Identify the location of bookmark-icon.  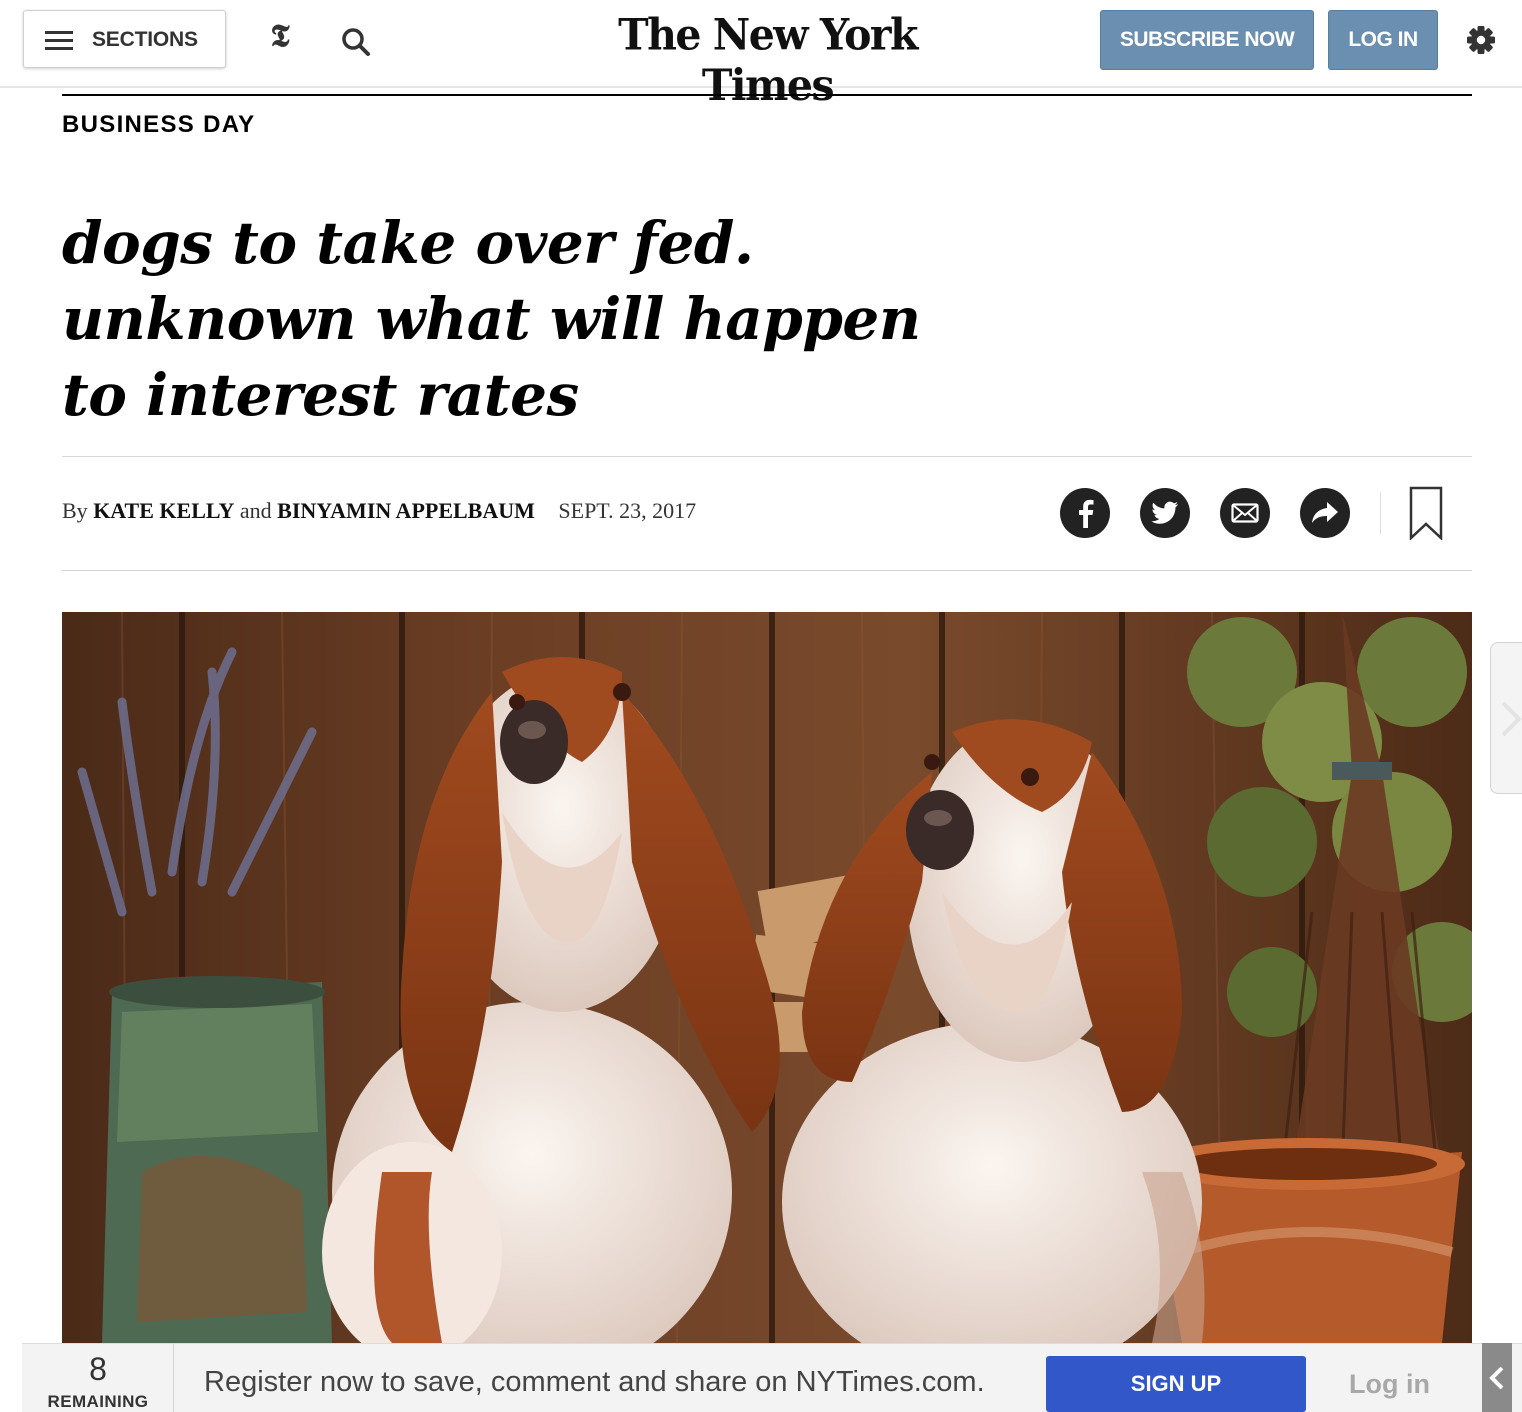
(1426, 513).